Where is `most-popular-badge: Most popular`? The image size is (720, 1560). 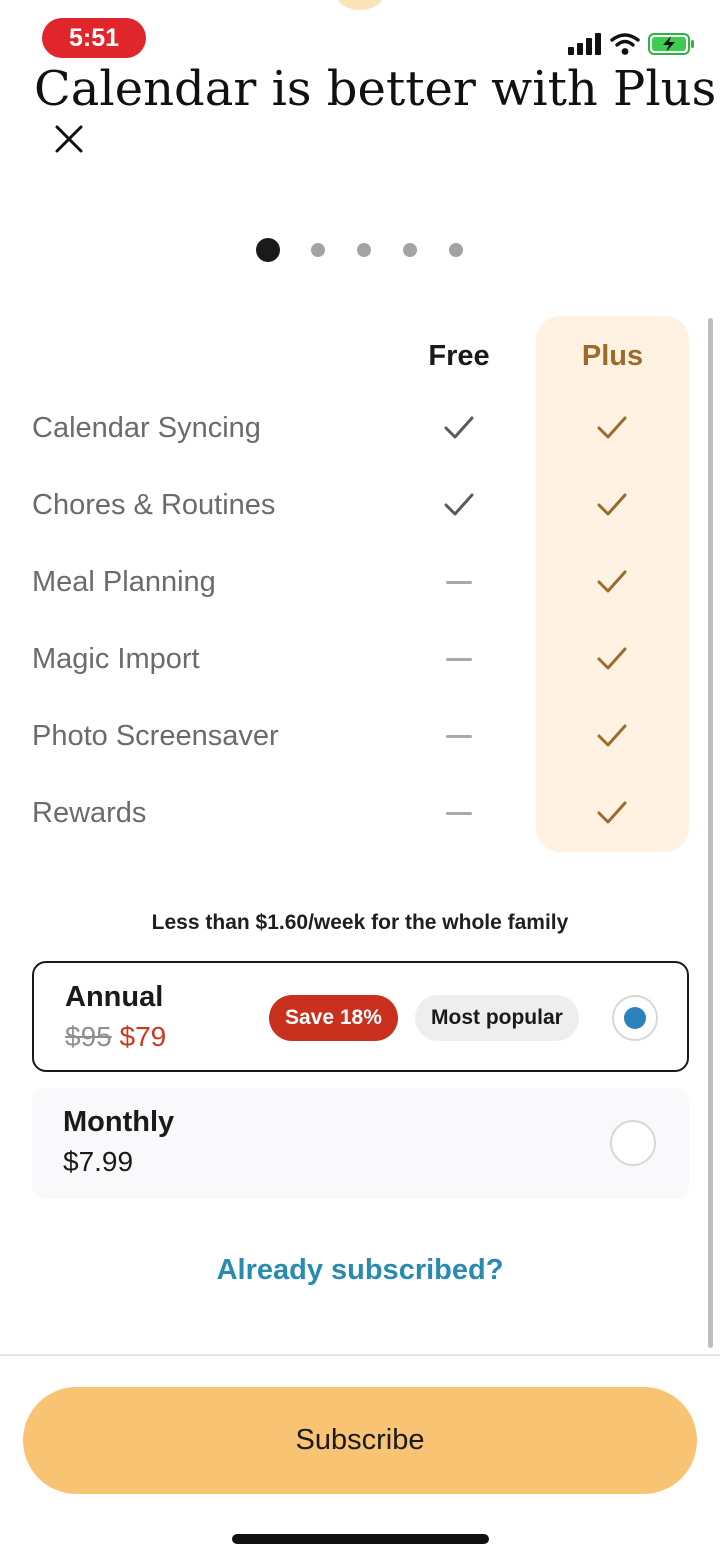 most-popular-badge: Most popular is located at coordinates (497, 1018).